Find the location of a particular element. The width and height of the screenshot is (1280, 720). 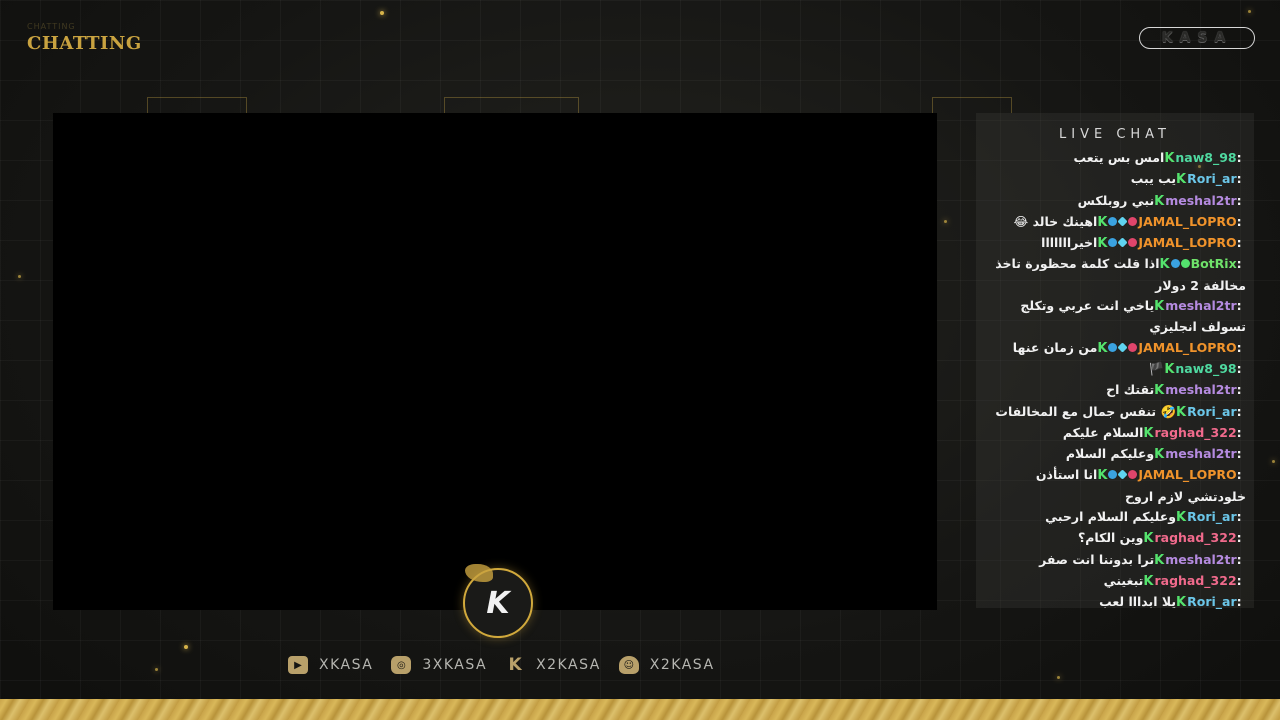

chat-message: Knaw8_98: امس بس يتعب is located at coordinates (1115, 158).